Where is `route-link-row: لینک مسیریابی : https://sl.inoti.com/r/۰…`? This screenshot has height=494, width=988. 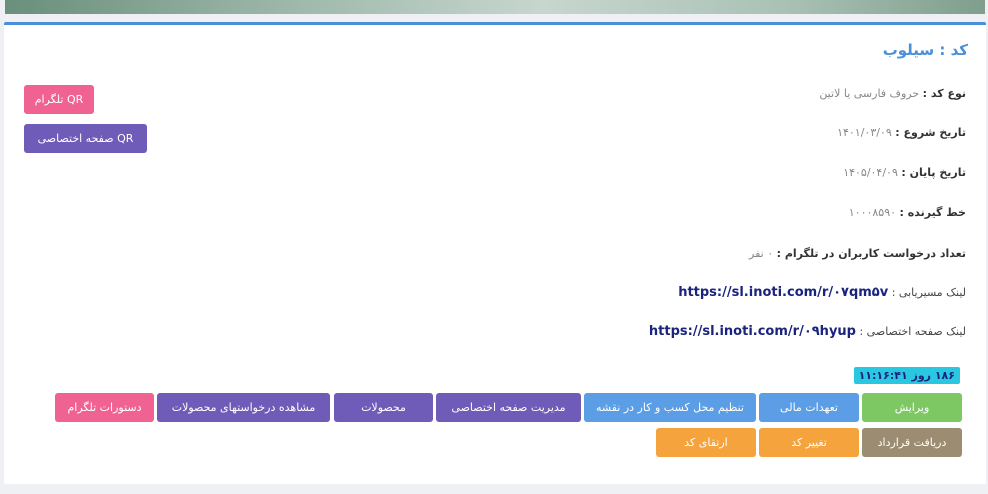
route-link-row: لینک مسیریابی : https://sl.inoti.com/r/۰… is located at coordinates (822, 292).